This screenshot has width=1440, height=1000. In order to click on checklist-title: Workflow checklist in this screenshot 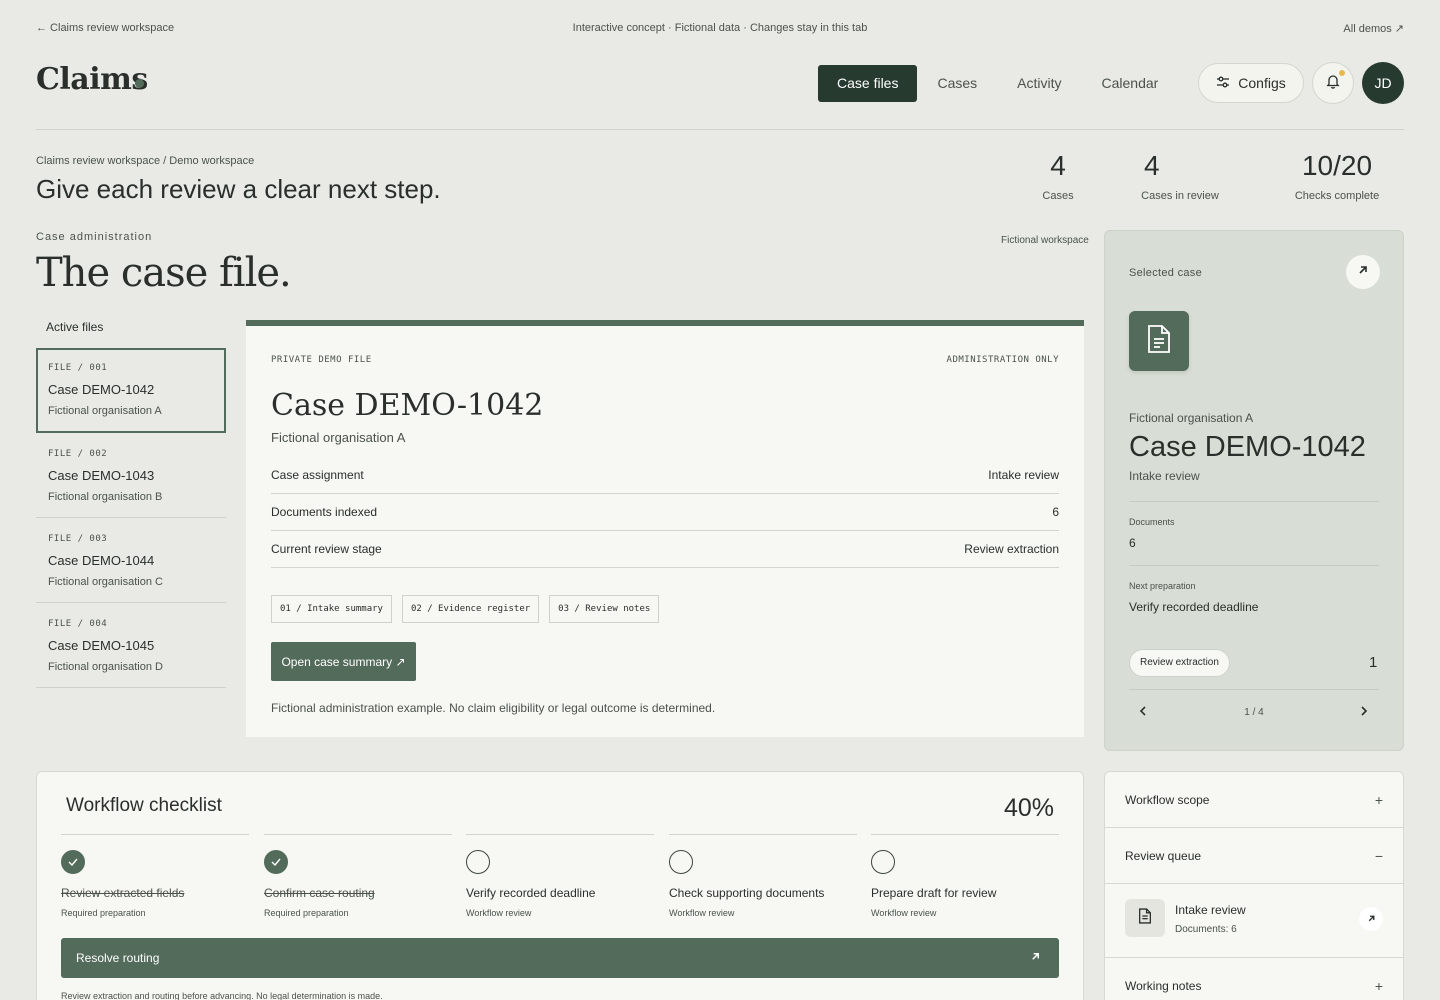, I will do `click(144, 805)`.